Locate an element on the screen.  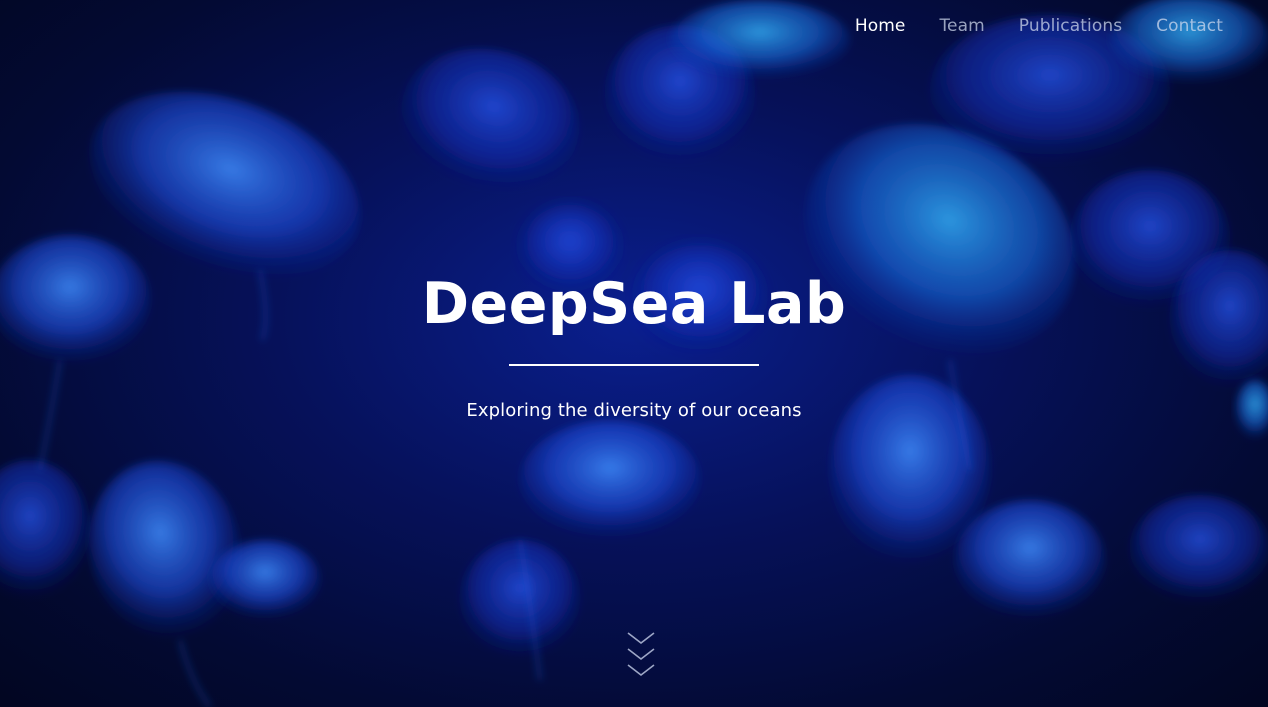
main-nav: Home Team Publications Contact is located at coordinates (1030, 26).